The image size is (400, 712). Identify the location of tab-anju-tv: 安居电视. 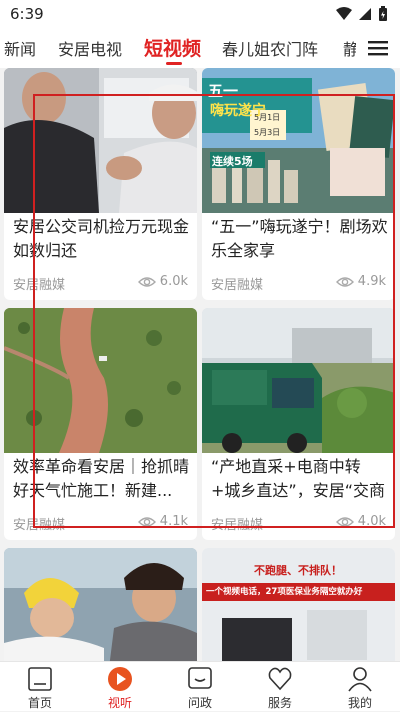
(90, 48).